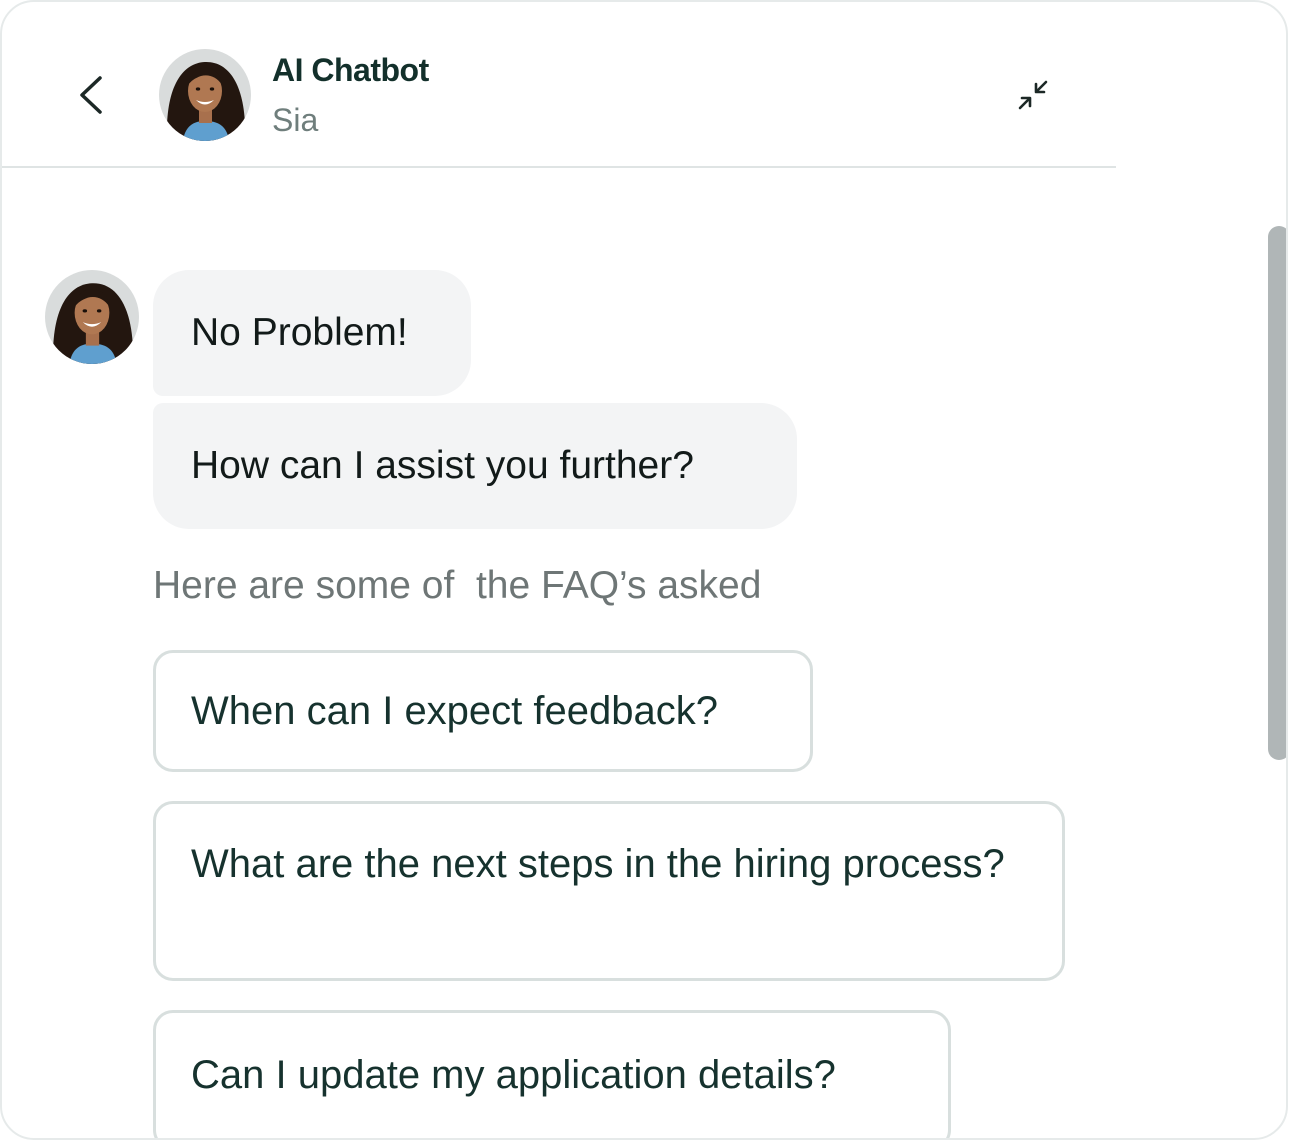 This screenshot has height=1140, width=1290. I want to click on minimize-arrows-icon, so click(1033, 95).